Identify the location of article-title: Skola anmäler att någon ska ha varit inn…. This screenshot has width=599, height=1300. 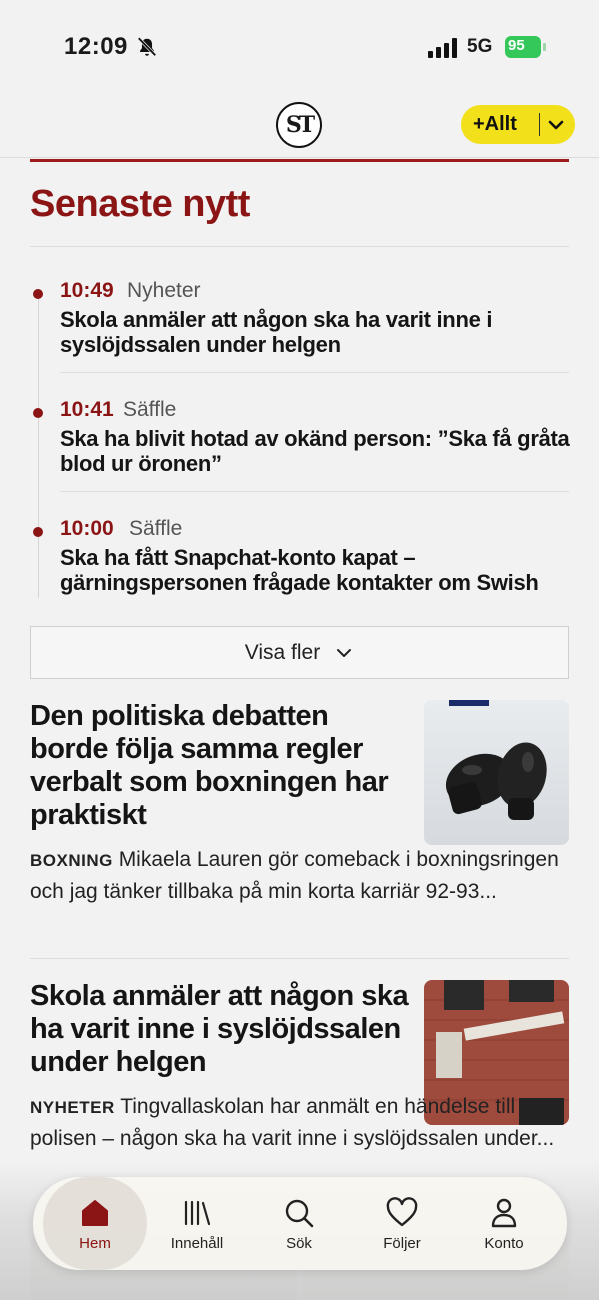
(220, 1029).